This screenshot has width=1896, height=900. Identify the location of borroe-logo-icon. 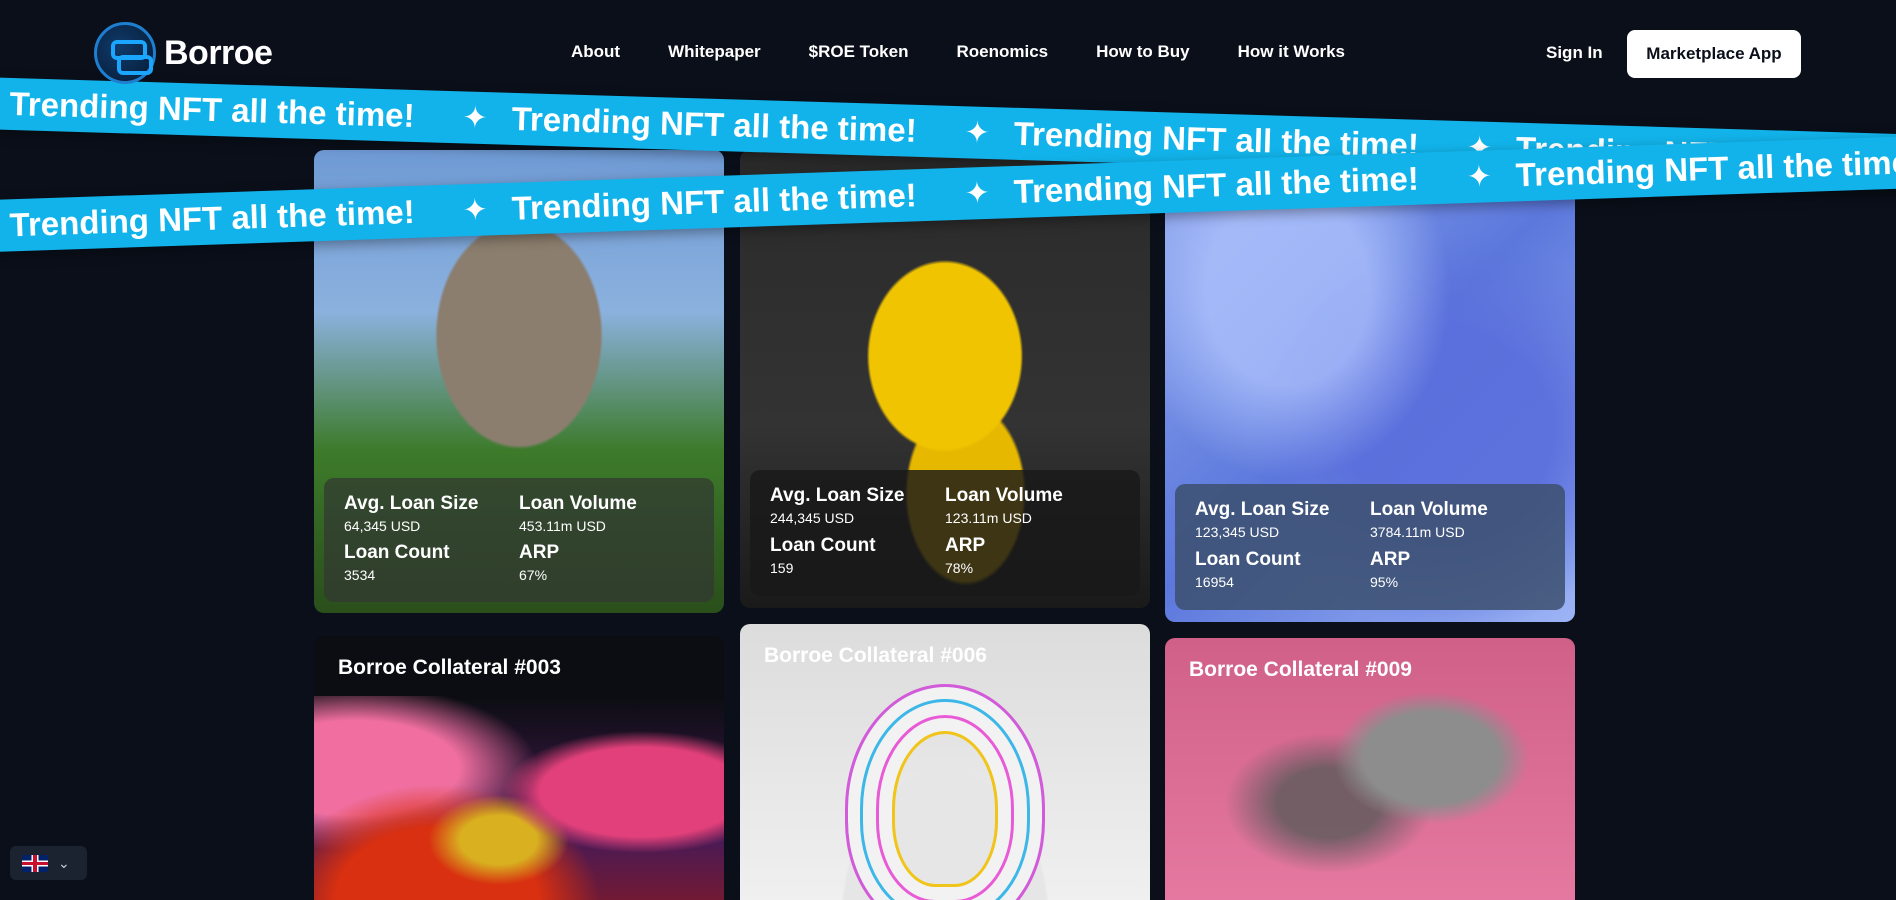
(125, 53).